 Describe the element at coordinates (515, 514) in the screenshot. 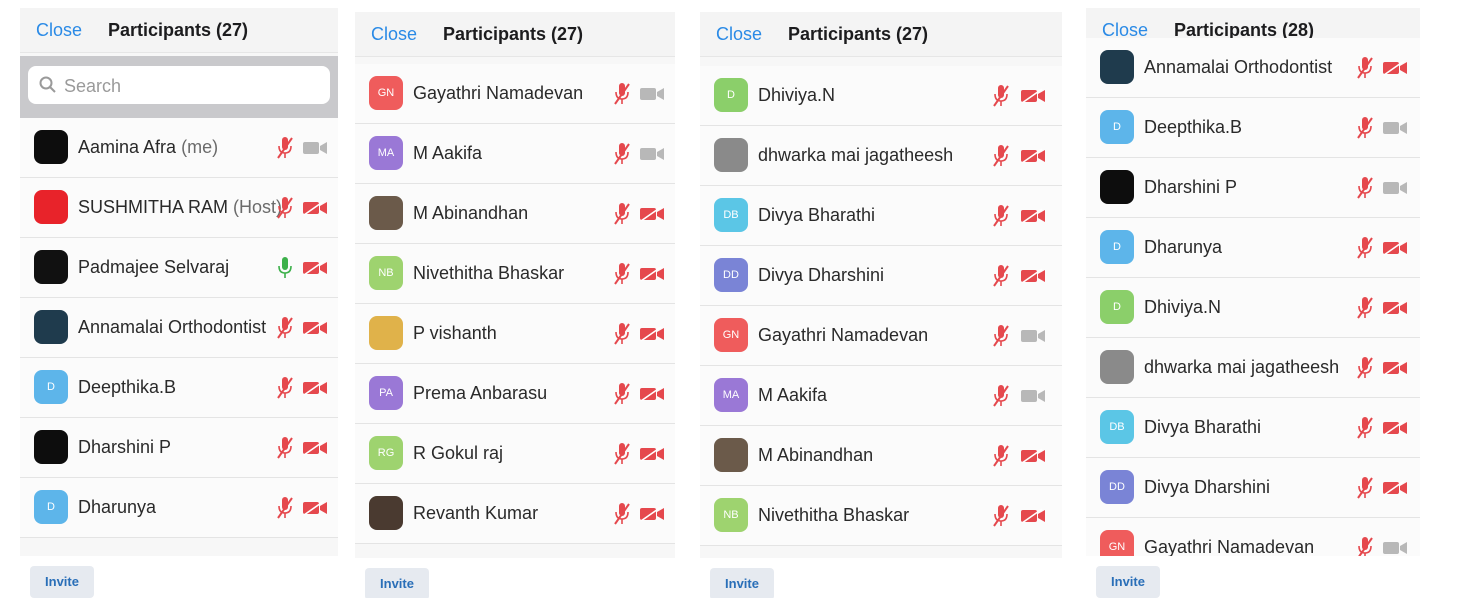

I see `participant-row: Revanth Kumar` at that location.